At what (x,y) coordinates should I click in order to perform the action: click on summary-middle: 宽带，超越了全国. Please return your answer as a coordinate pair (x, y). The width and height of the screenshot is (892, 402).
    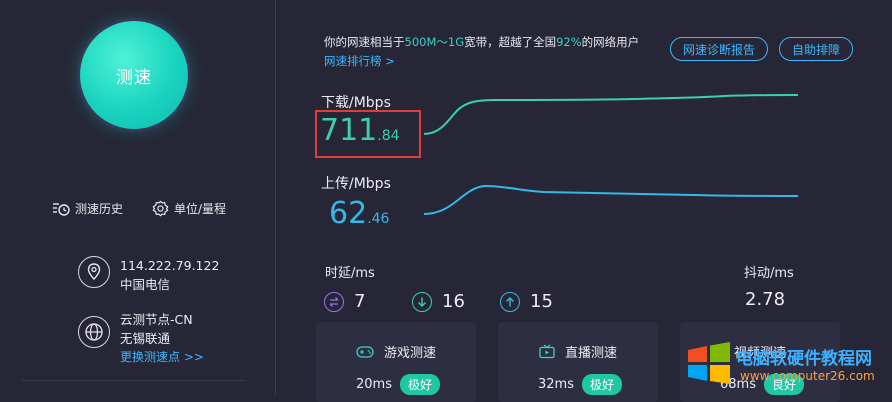
    Looking at the image, I should click on (510, 42).